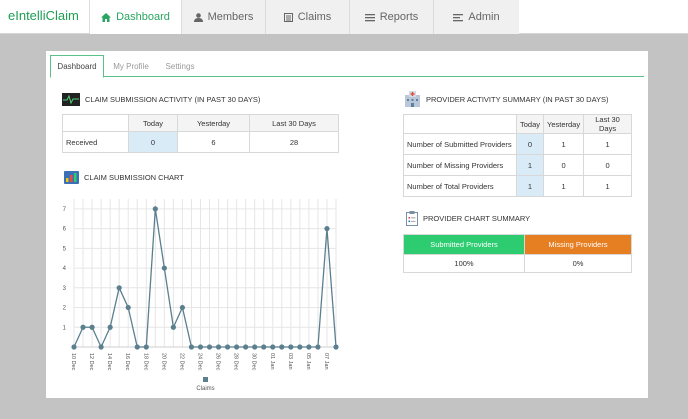 Image resolution: width=688 pixels, height=419 pixels. Describe the element at coordinates (145, 362) in the screenshot. I see `x-tick-label: 18 Dec` at that location.